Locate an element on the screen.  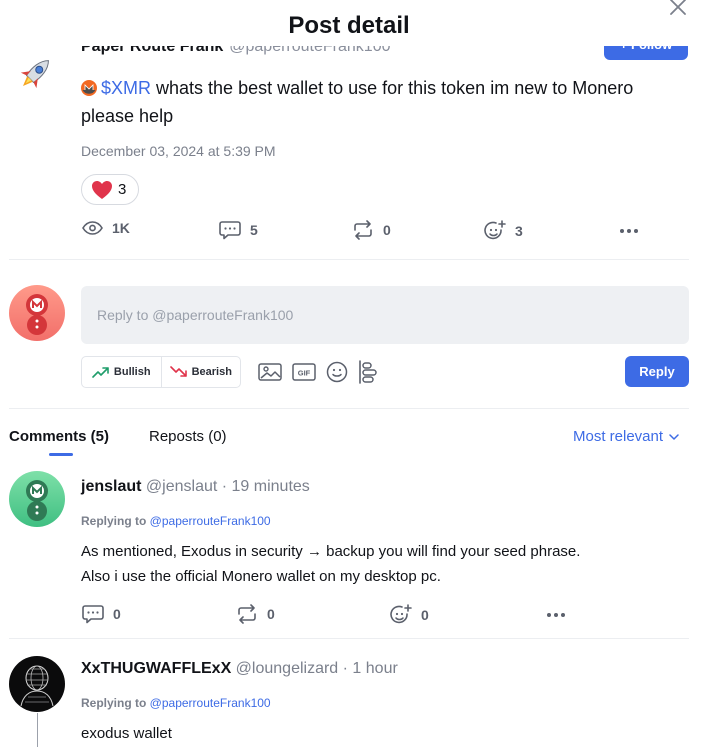
comments-count: 5 is located at coordinates (254, 230).